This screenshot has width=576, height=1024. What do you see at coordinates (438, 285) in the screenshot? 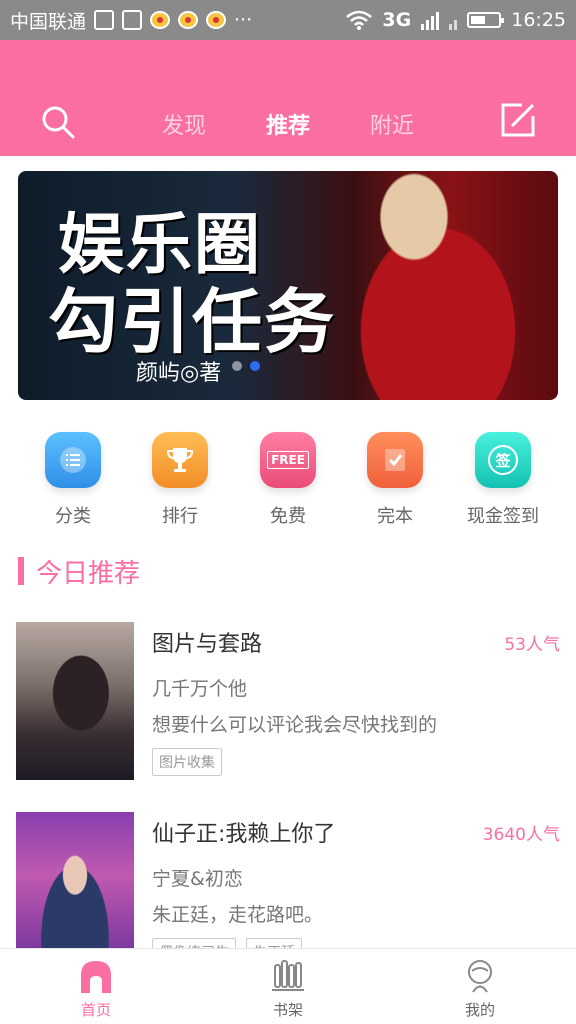
I see `banner-image` at bounding box center [438, 285].